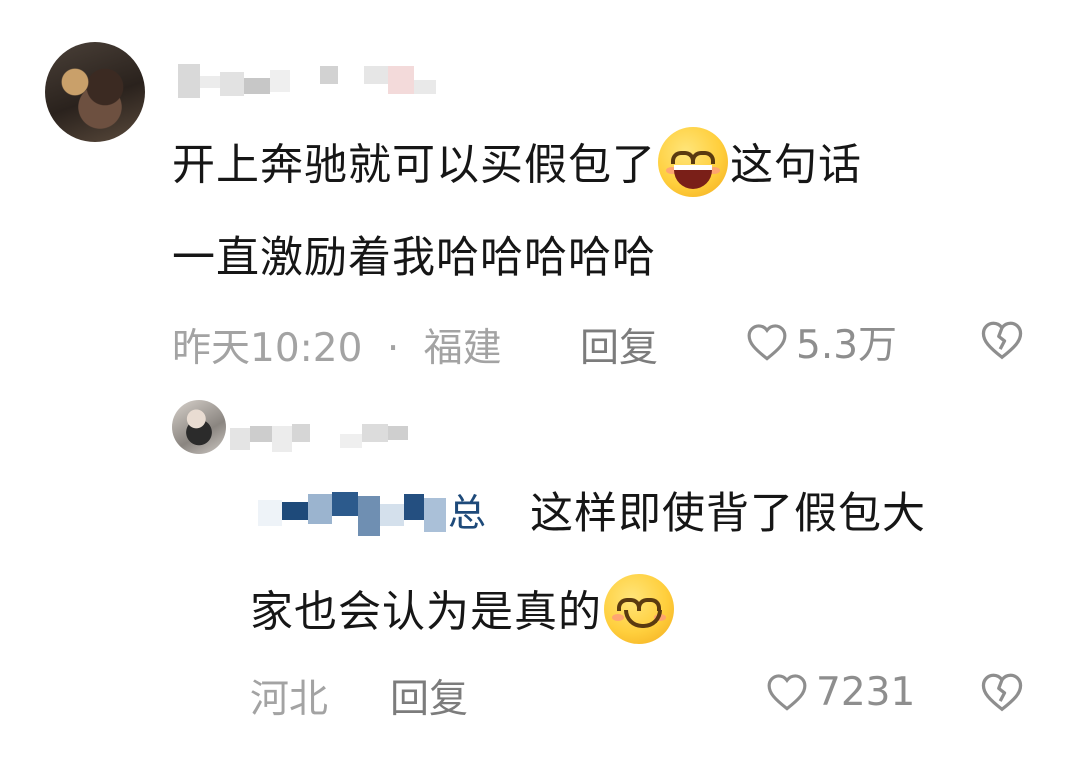  I want to click on reply-text-part-1: 家也会认为是真的, so click(426, 612).